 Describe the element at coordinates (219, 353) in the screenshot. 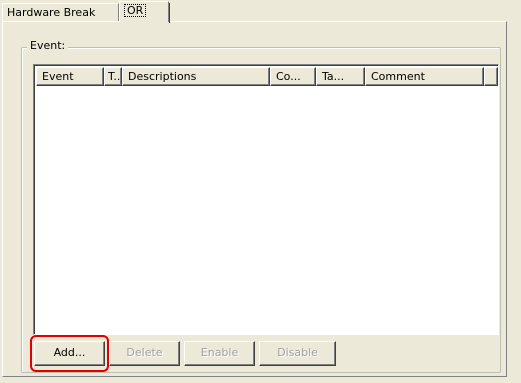

I see `enable-button: Enable` at that location.